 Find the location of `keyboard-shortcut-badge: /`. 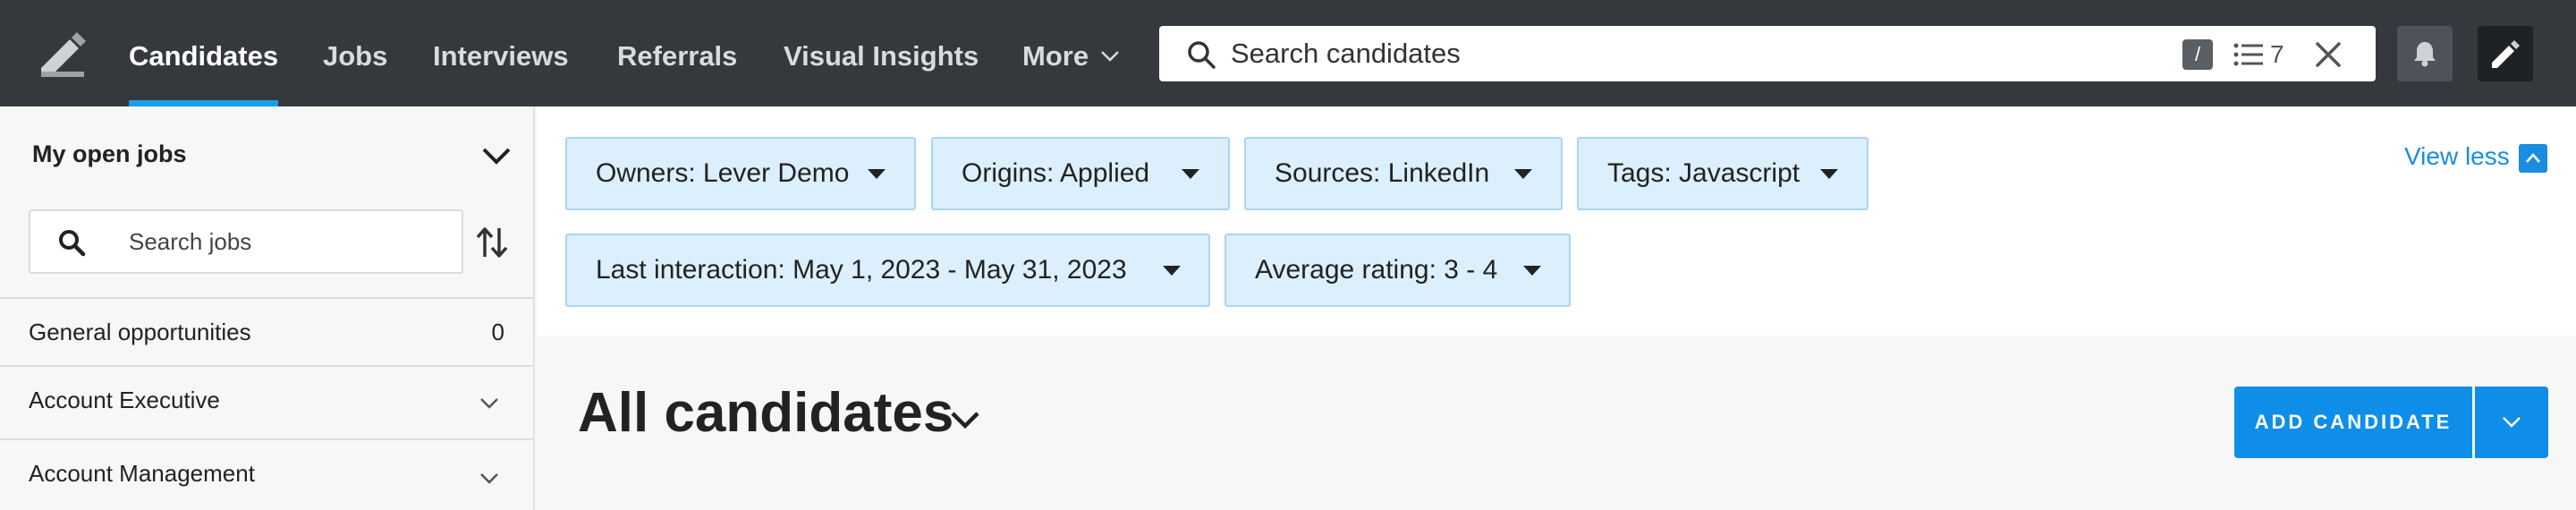

keyboard-shortcut-badge: / is located at coordinates (2197, 54).